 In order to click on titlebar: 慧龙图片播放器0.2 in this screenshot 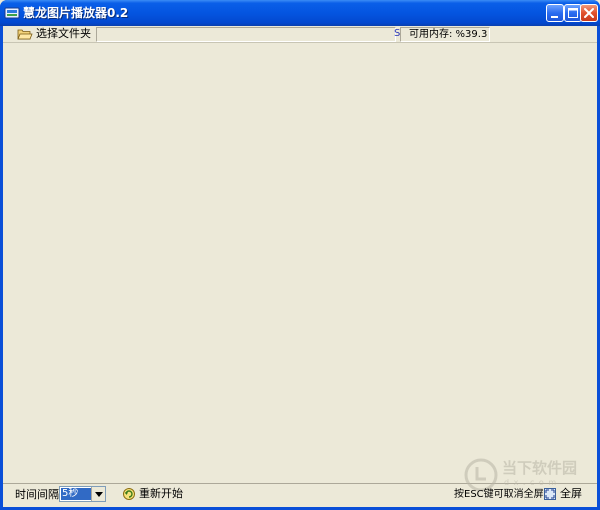, I will do `click(300, 13)`.